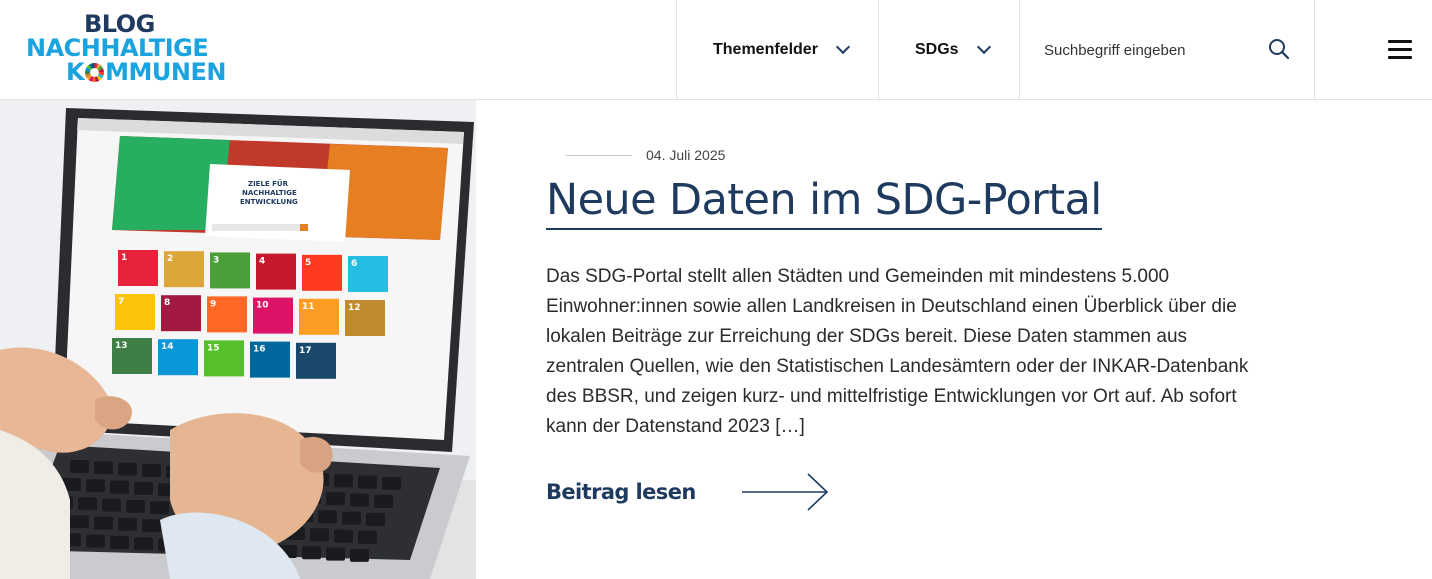 Image resolution: width=1432 pixels, height=579 pixels. Describe the element at coordinates (686, 155) in the screenshot. I see `article-date: 04. Juli 2025` at that location.